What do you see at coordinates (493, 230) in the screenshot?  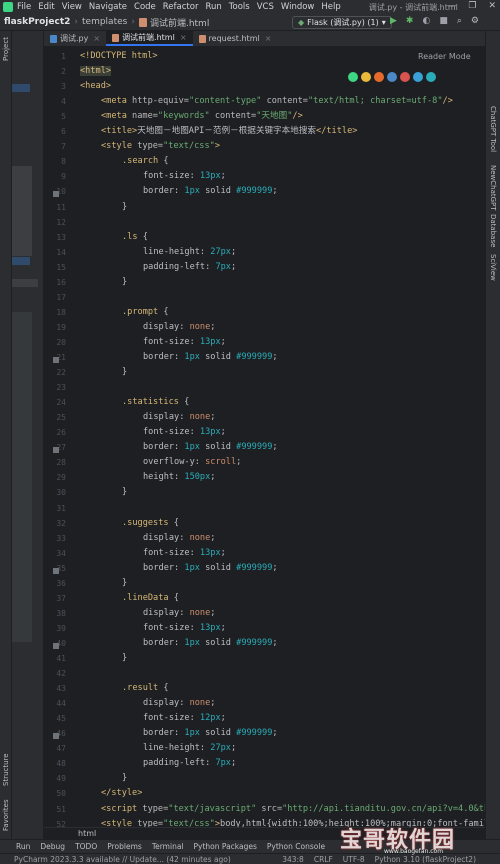 I see `database-tool-button: Database` at bounding box center [493, 230].